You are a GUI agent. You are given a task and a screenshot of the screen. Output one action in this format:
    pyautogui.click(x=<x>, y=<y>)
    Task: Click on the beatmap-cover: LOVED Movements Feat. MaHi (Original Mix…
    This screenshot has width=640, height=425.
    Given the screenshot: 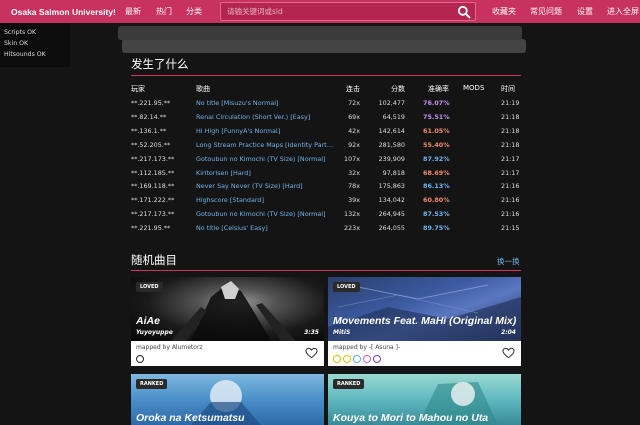 What is the action you would take?
    pyautogui.click(x=424, y=309)
    